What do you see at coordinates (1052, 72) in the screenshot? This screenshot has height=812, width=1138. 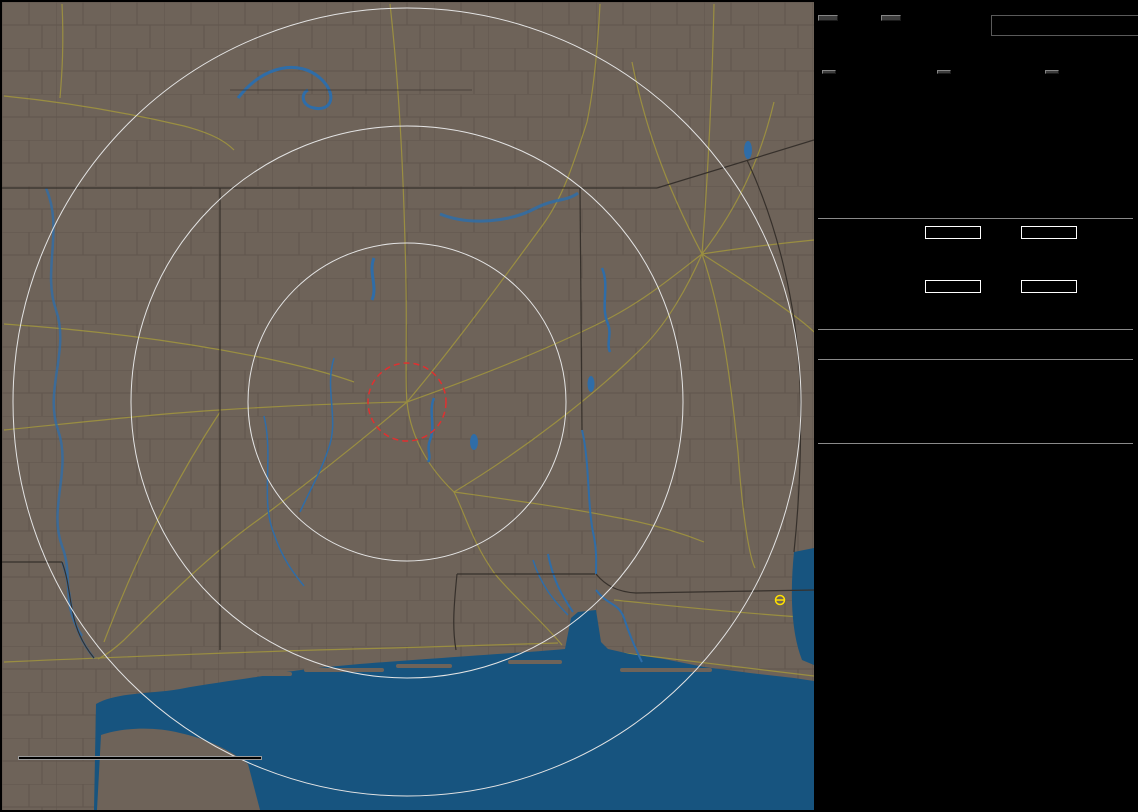 I see `noises-per-min-label` at bounding box center [1052, 72].